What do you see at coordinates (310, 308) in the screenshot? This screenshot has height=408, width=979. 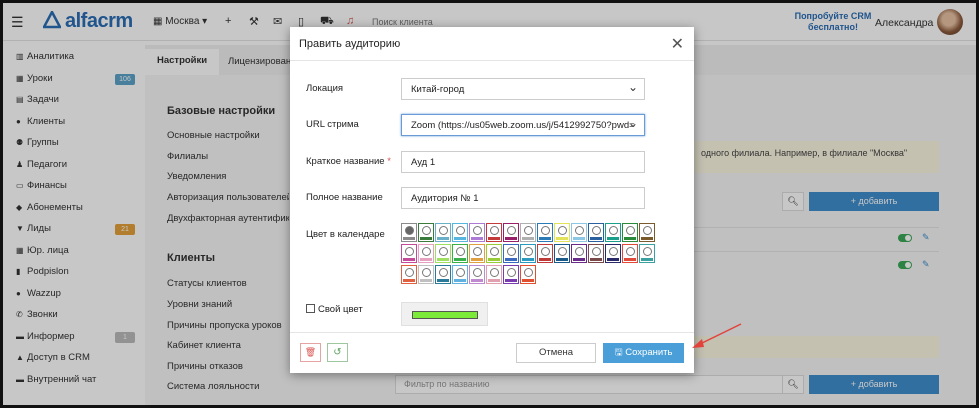 I see `checkbox-icon` at bounding box center [310, 308].